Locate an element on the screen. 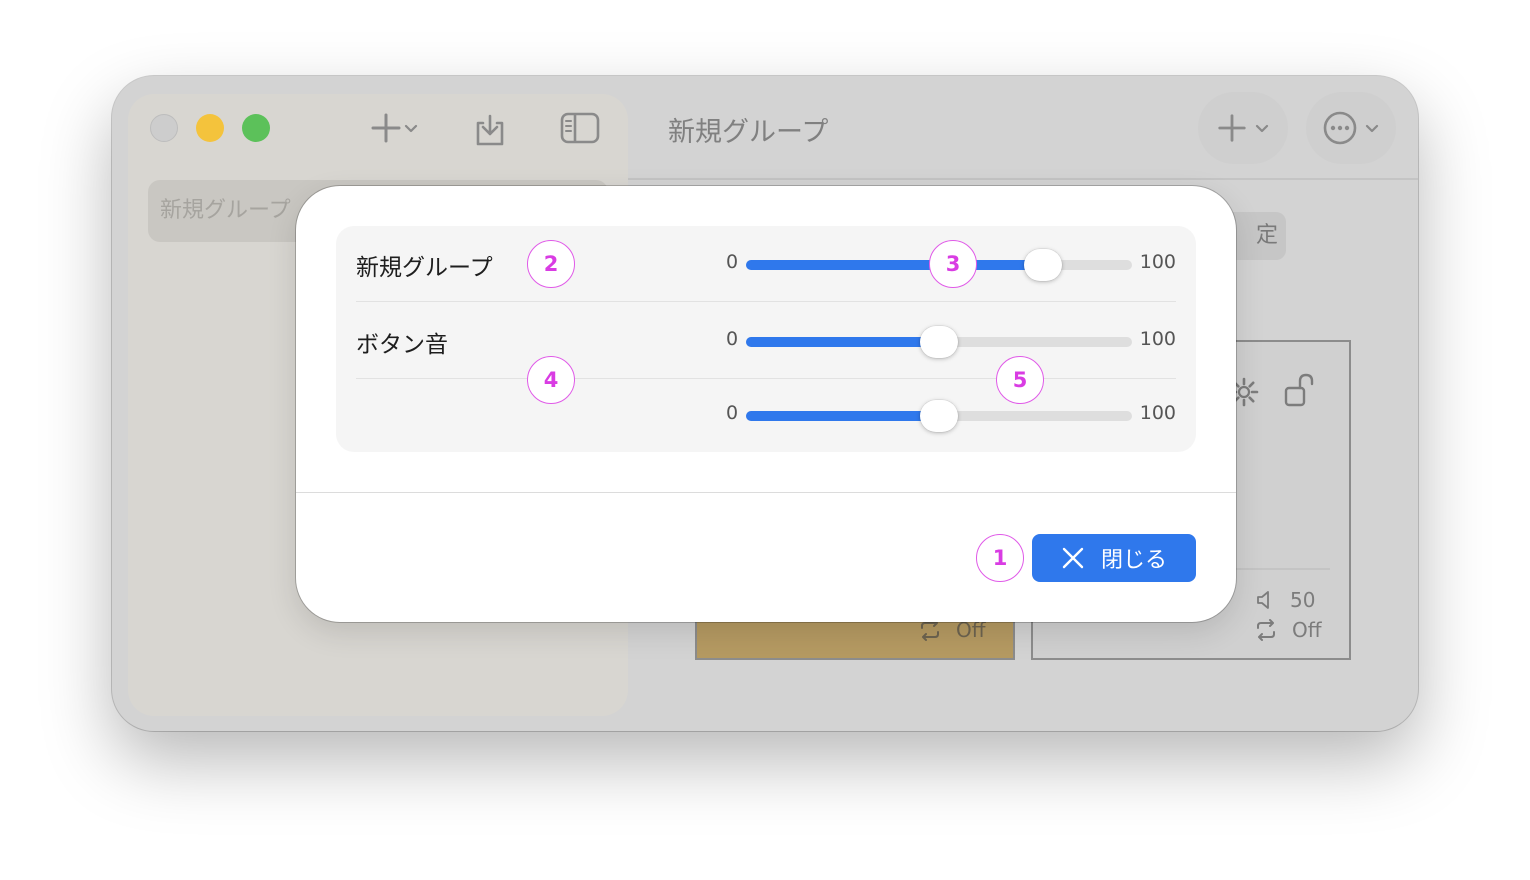 The width and height of the screenshot is (1530, 880). page-title: 新規グループ is located at coordinates (748, 132).